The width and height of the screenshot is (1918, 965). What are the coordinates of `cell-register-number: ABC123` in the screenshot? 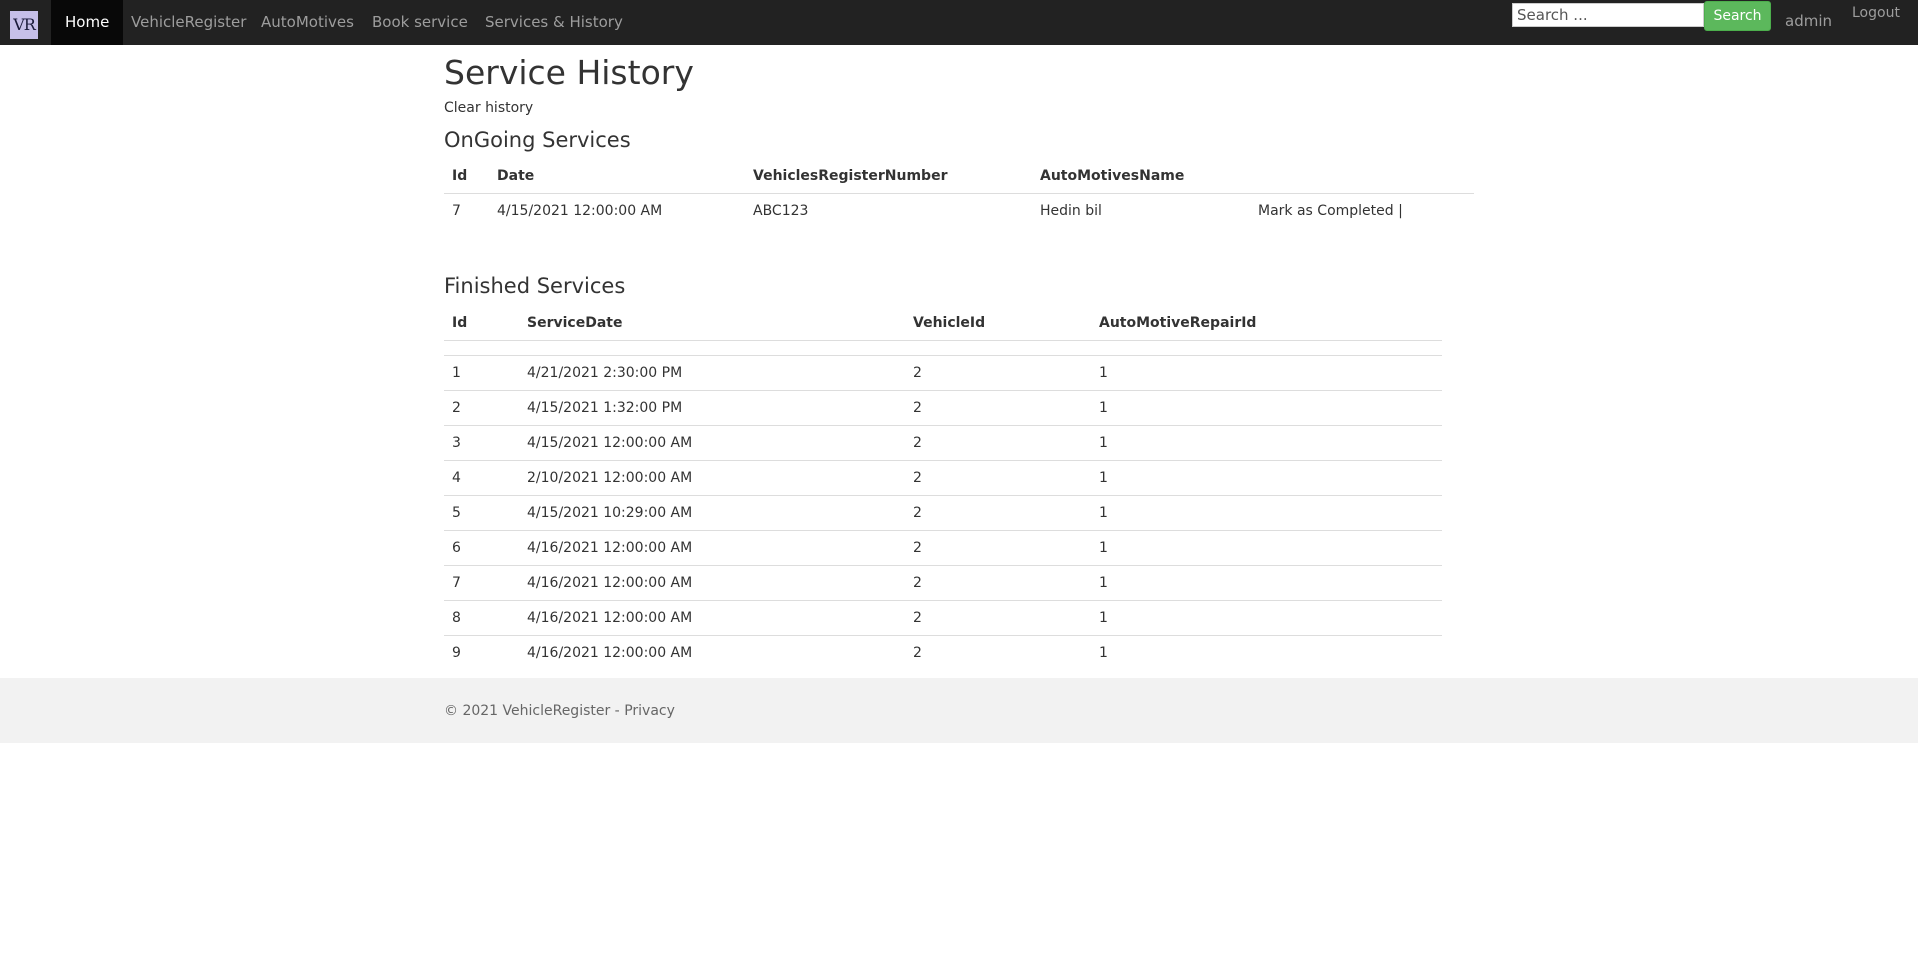 It's located at (781, 211).